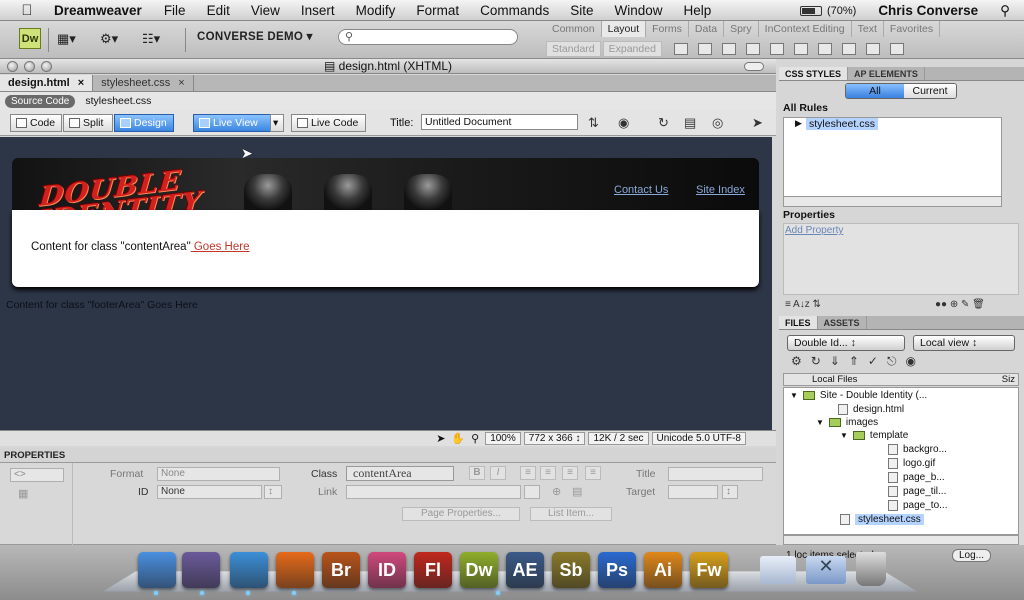 The width and height of the screenshot is (1024, 600). I want to click on close-window-button, so click(12, 66).